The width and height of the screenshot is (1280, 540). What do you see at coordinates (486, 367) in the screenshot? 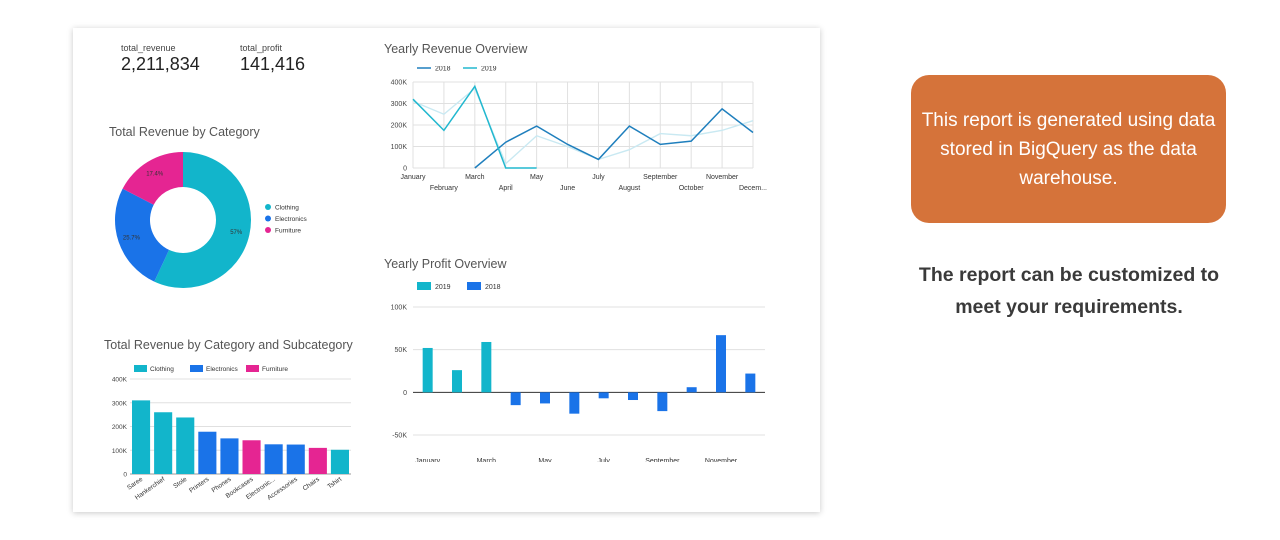
I see `bar-2019-march` at bounding box center [486, 367].